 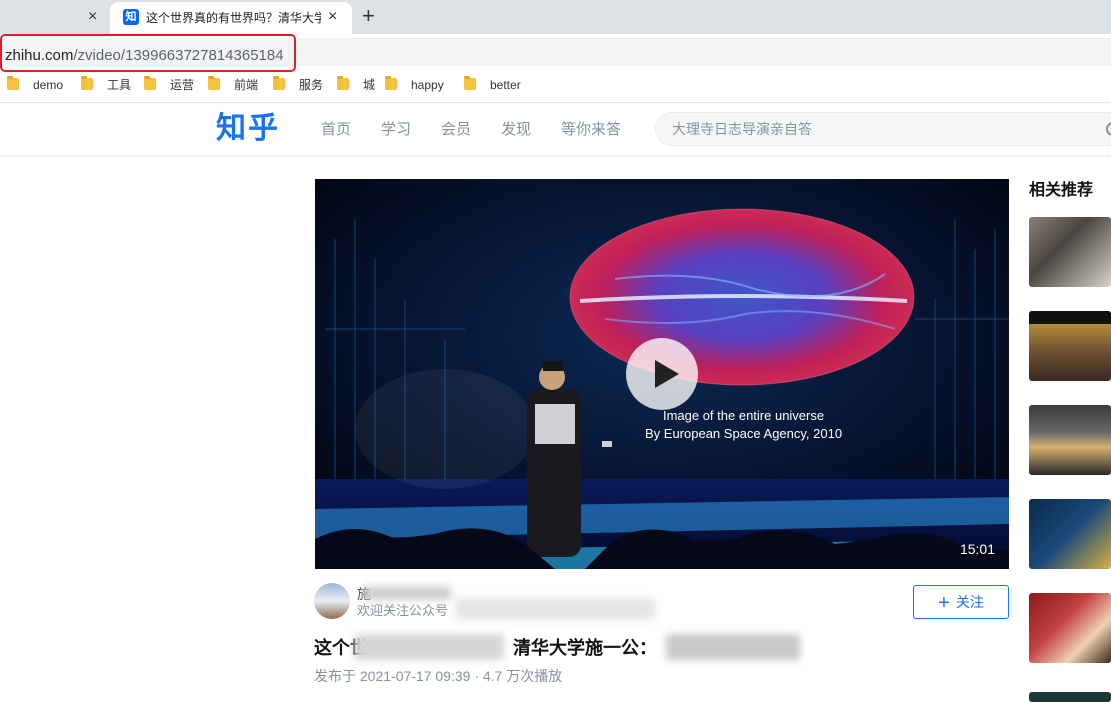 I want to click on caption-line-1: Image of the entire universe, so click(x=743, y=415).